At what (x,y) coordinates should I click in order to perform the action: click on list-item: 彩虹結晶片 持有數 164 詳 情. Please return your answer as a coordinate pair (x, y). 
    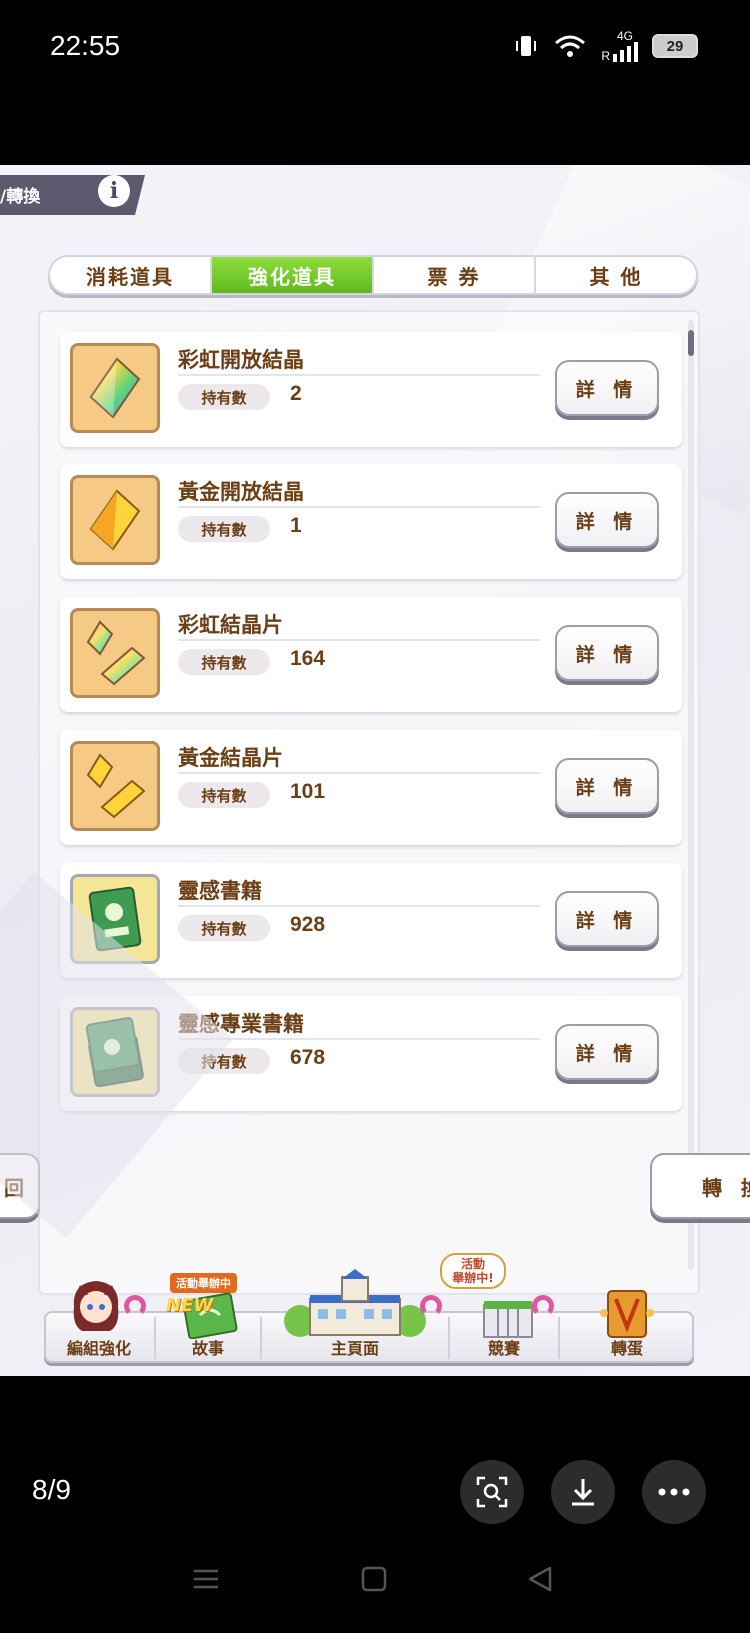
    Looking at the image, I should click on (371, 654).